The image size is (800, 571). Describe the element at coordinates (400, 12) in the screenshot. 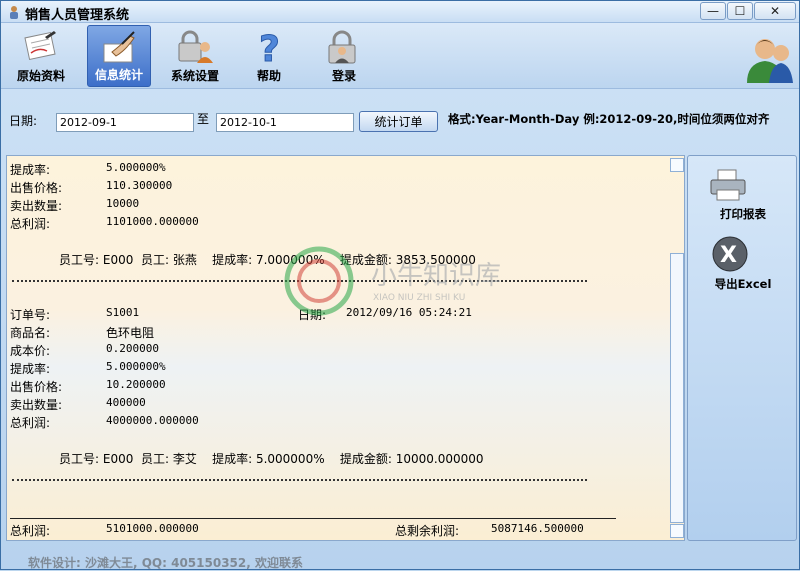

I see `title-bar: 销售人员管理系统 — ☐ ✕` at that location.